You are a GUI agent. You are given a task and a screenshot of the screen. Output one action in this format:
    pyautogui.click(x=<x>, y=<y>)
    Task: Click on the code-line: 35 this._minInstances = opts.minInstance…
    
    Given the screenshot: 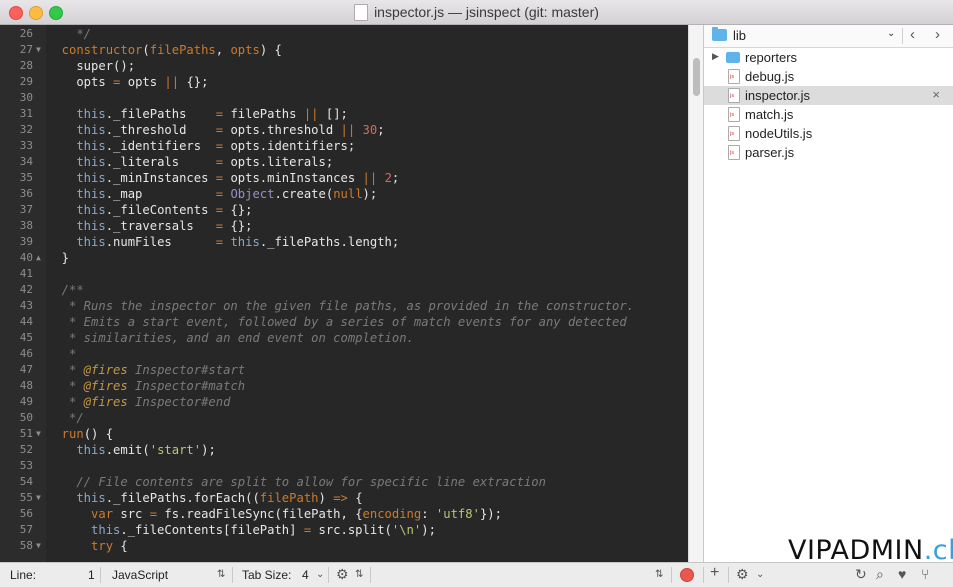 What is the action you would take?
    pyautogui.click(x=344, y=178)
    